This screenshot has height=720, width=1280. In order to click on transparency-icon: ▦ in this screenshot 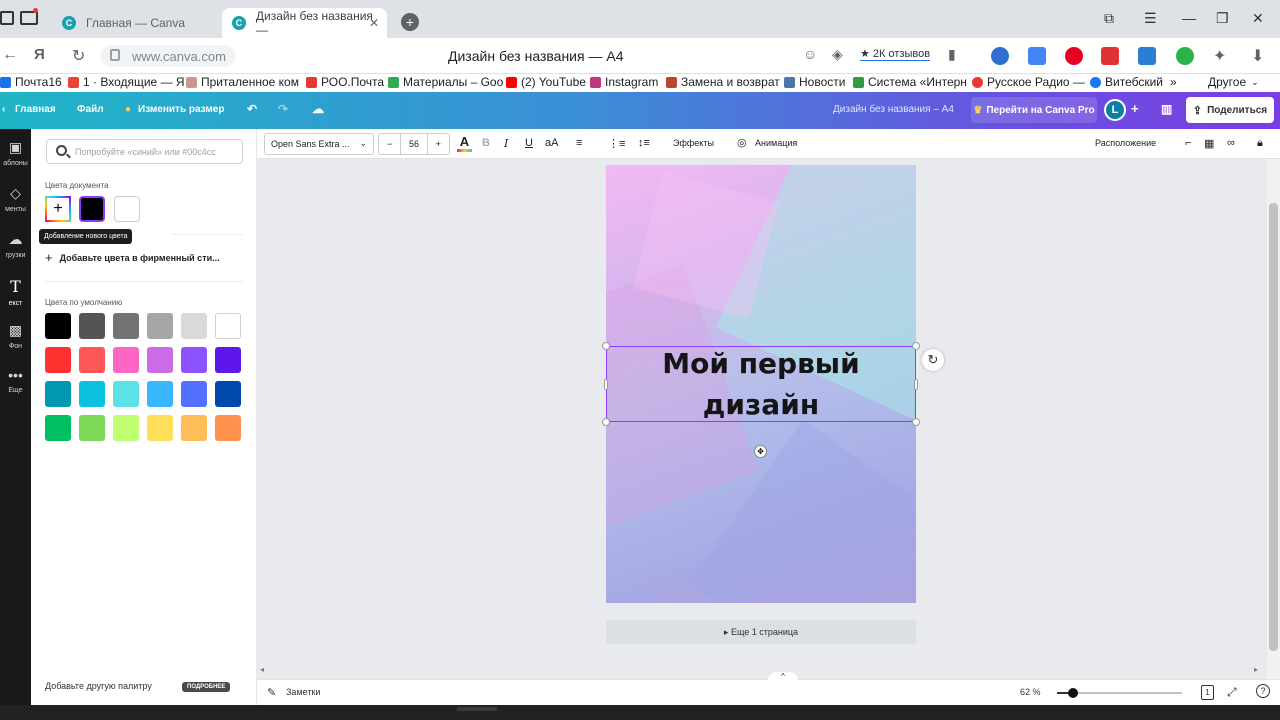, I will do `click(1209, 143)`.